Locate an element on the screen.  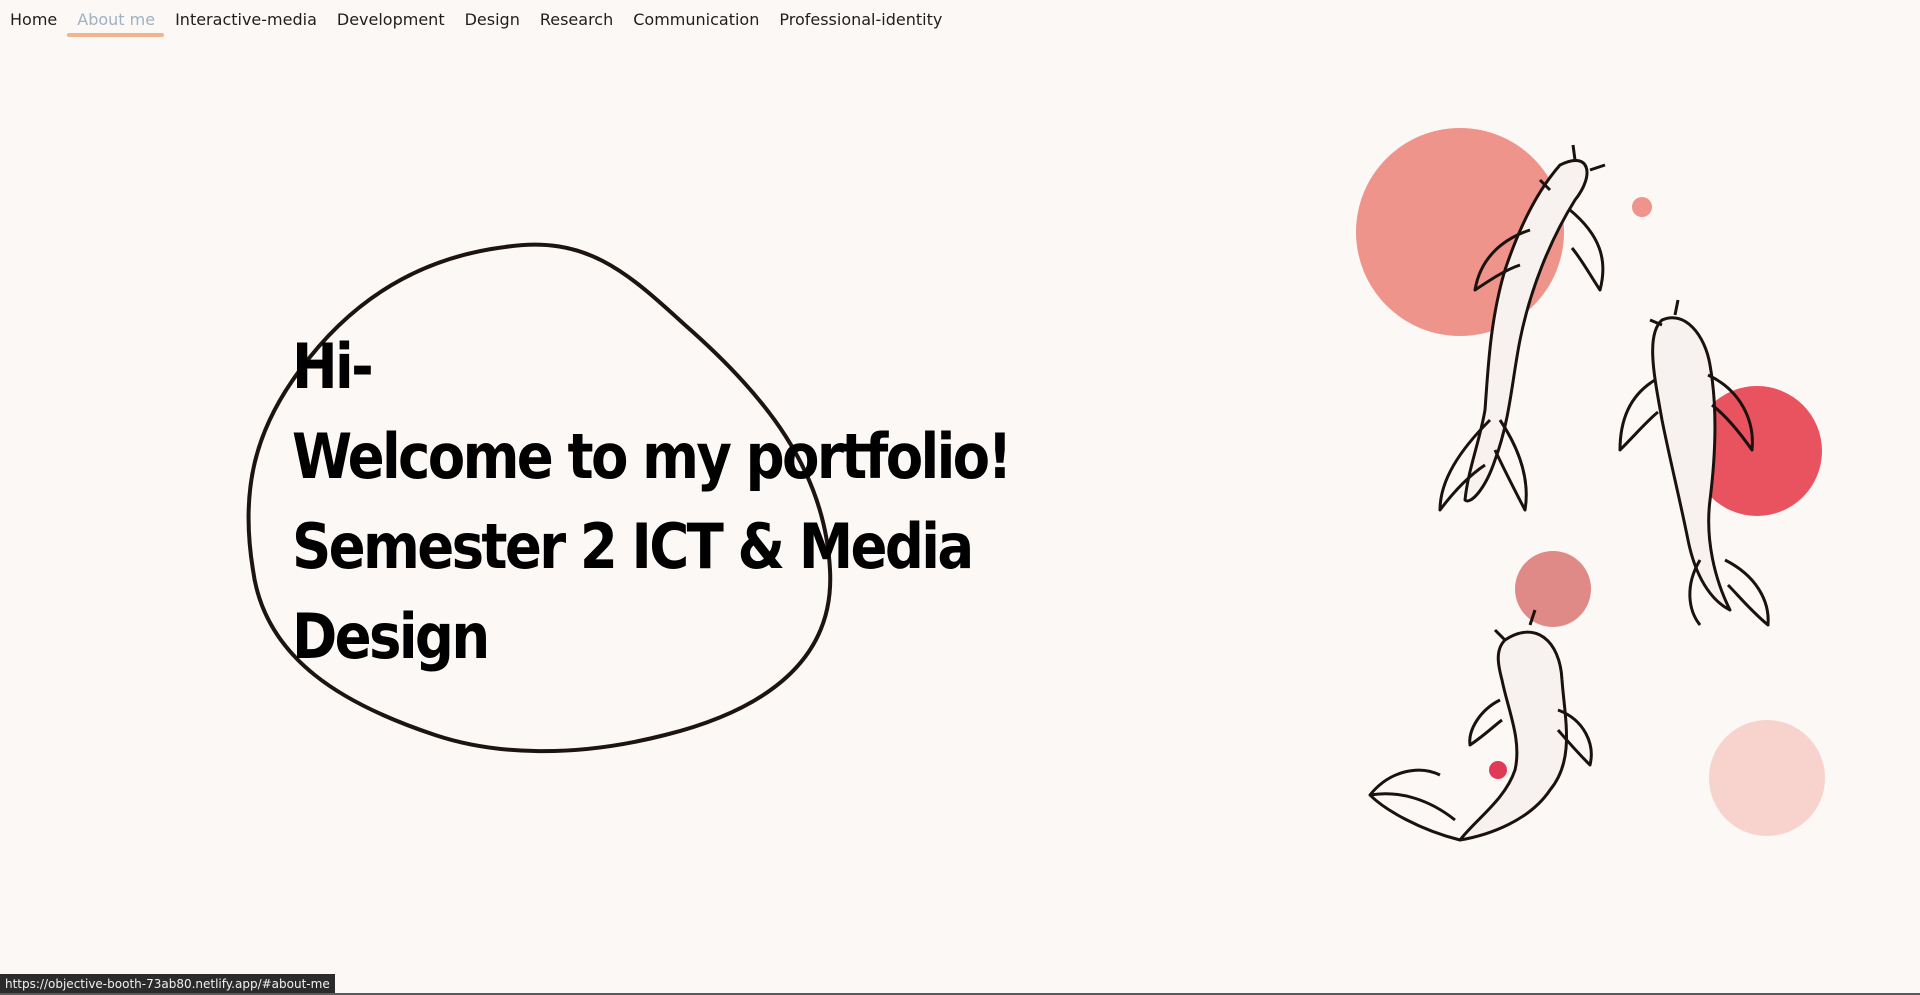
nav-item-professional-identity: Professional-identity is located at coordinates (860, 19).